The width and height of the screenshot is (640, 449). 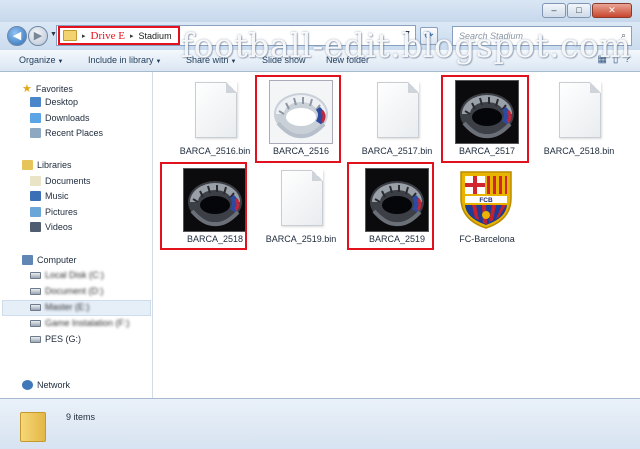 What do you see at coordinates (60, 118) in the screenshot?
I see `nav-downloads: Downloads` at bounding box center [60, 118].